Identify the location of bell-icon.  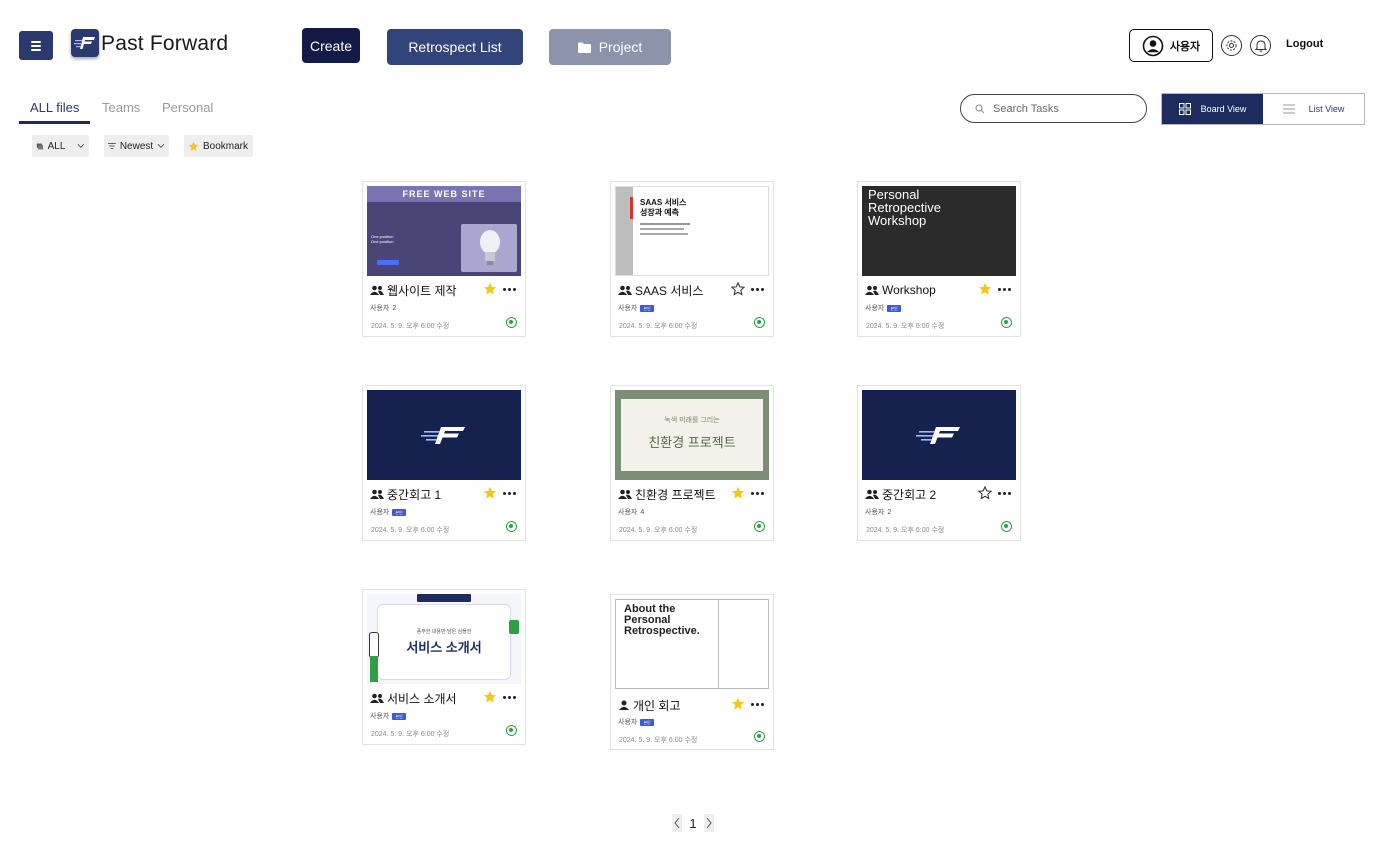
(1260, 46).